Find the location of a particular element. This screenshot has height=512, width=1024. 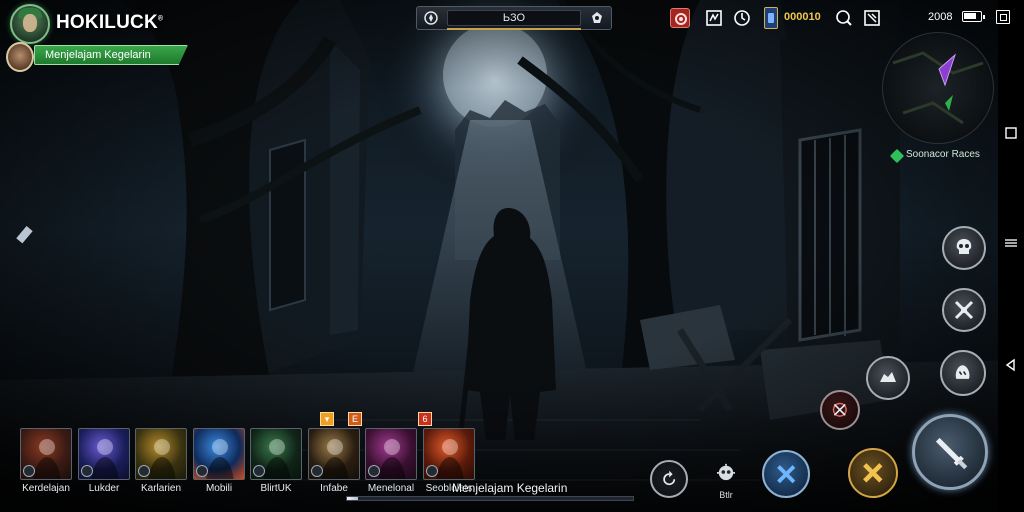

game-logo: HOKILUCK® is located at coordinates (109, 23).